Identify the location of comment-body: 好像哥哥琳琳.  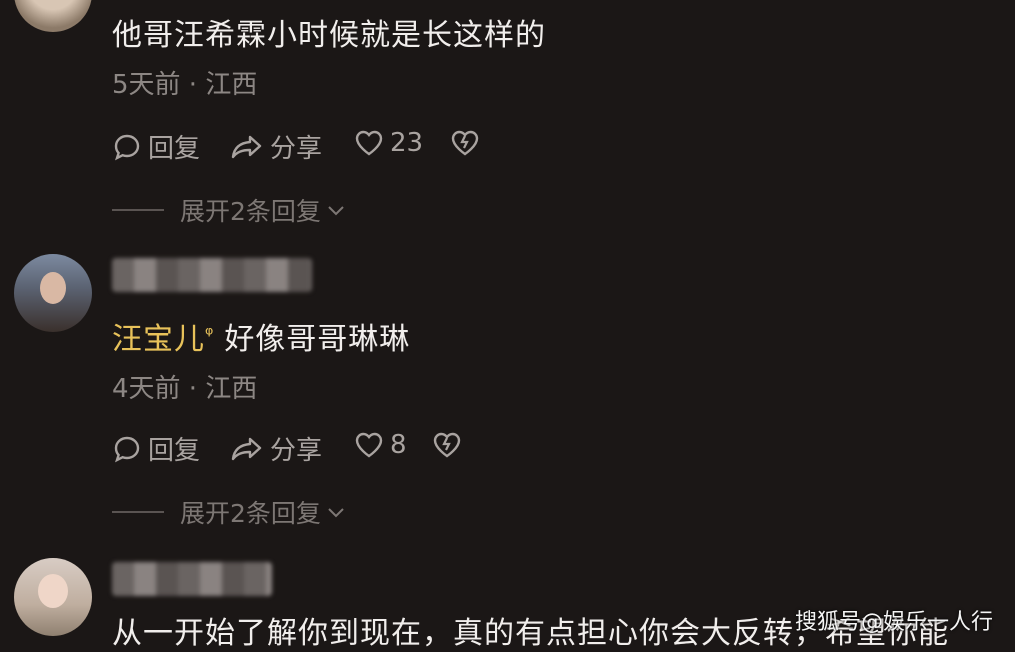
(317, 339).